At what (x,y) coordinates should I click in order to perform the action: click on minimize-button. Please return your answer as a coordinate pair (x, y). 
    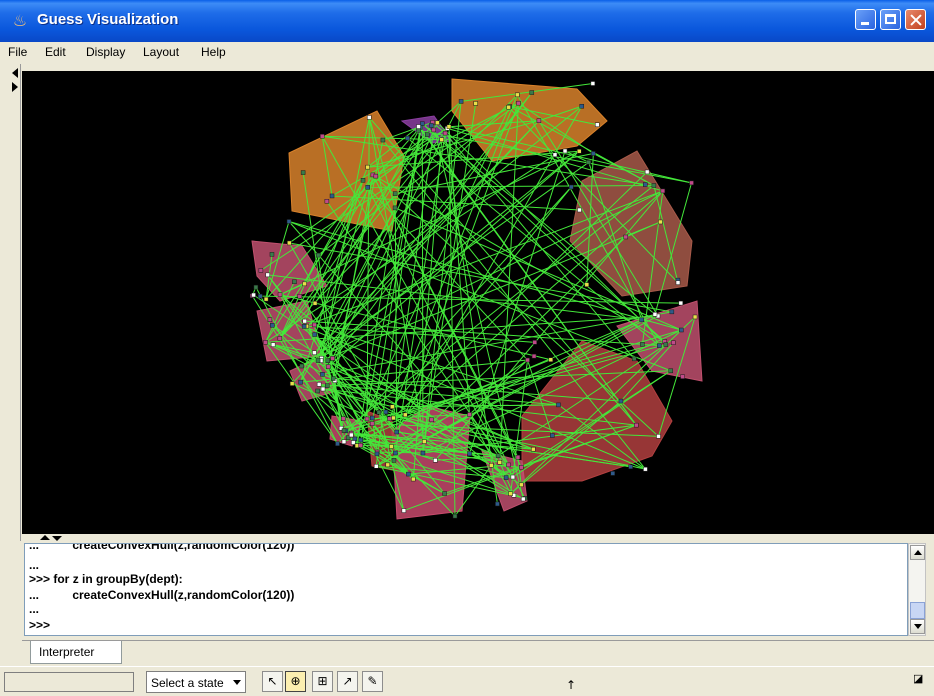
    Looking at the image, I should click on (865, 19).